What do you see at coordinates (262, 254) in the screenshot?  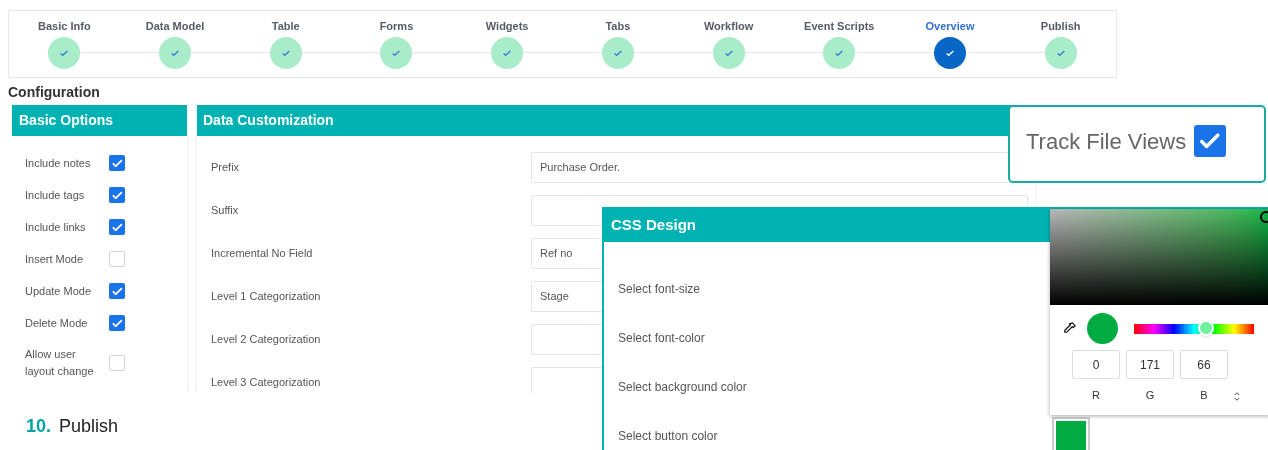 I see `field-label: Incremental No Field` at bounding box center [262, 254].